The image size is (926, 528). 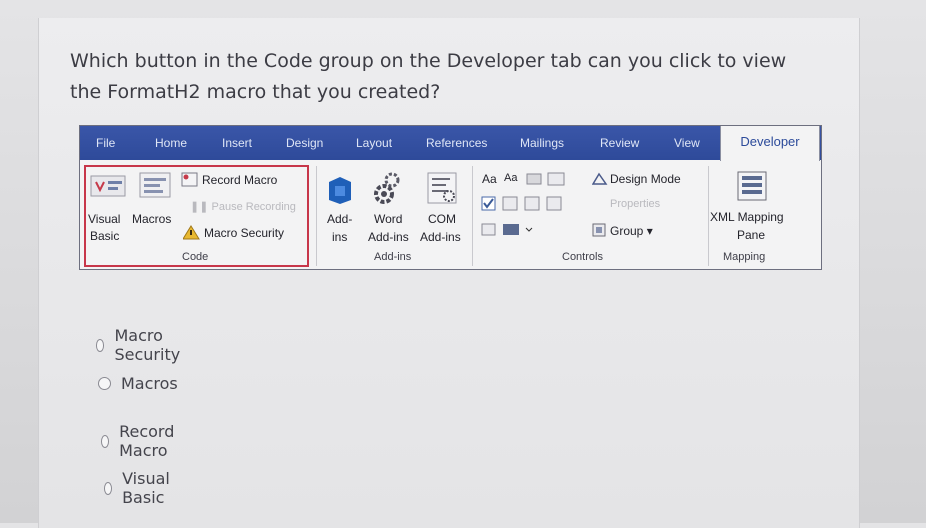 I want to click on addins-group-label: Add-ins, so click(x=393, y=257).